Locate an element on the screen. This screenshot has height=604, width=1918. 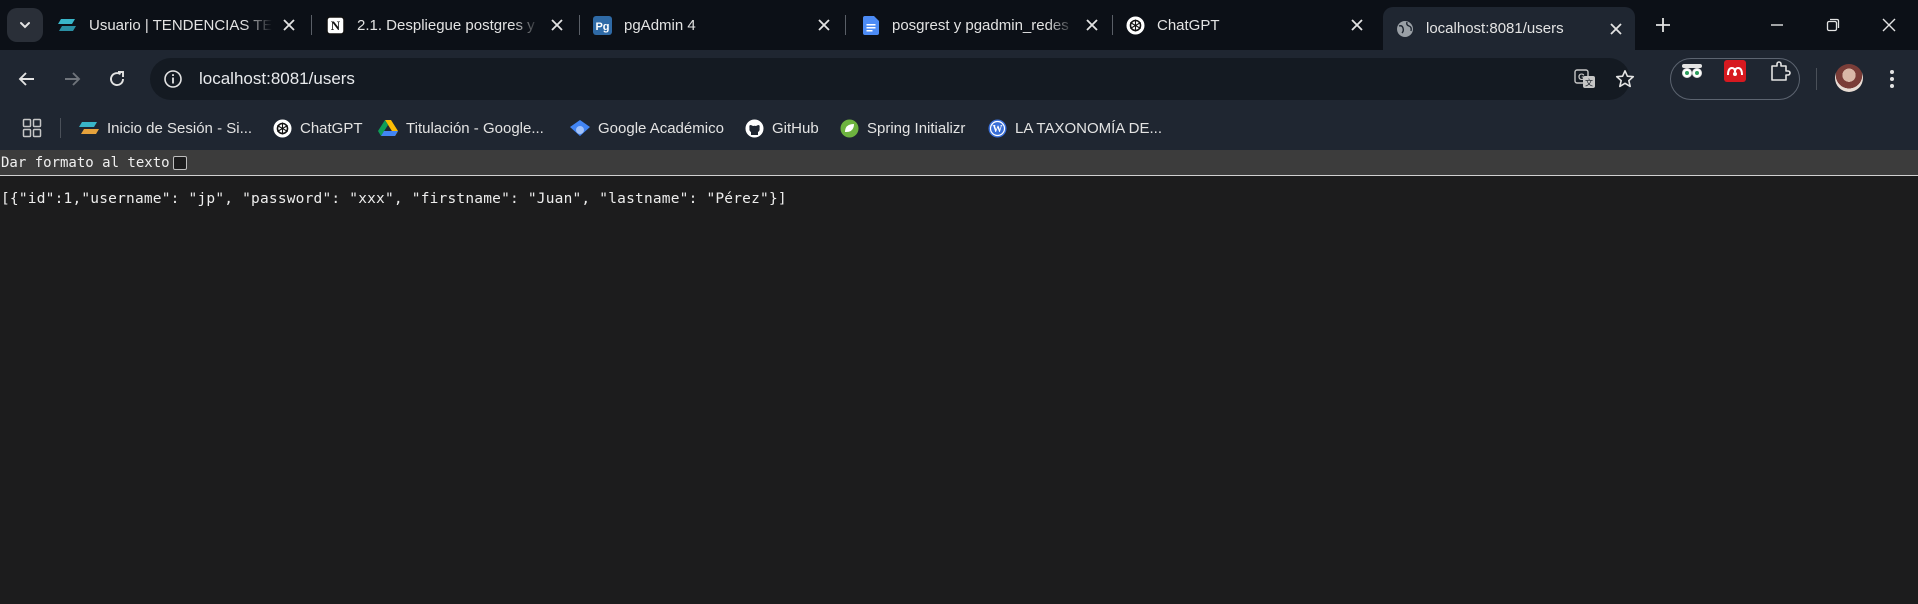
bookmark-google-academico: Google Académico is located at coordinates (647, 128).